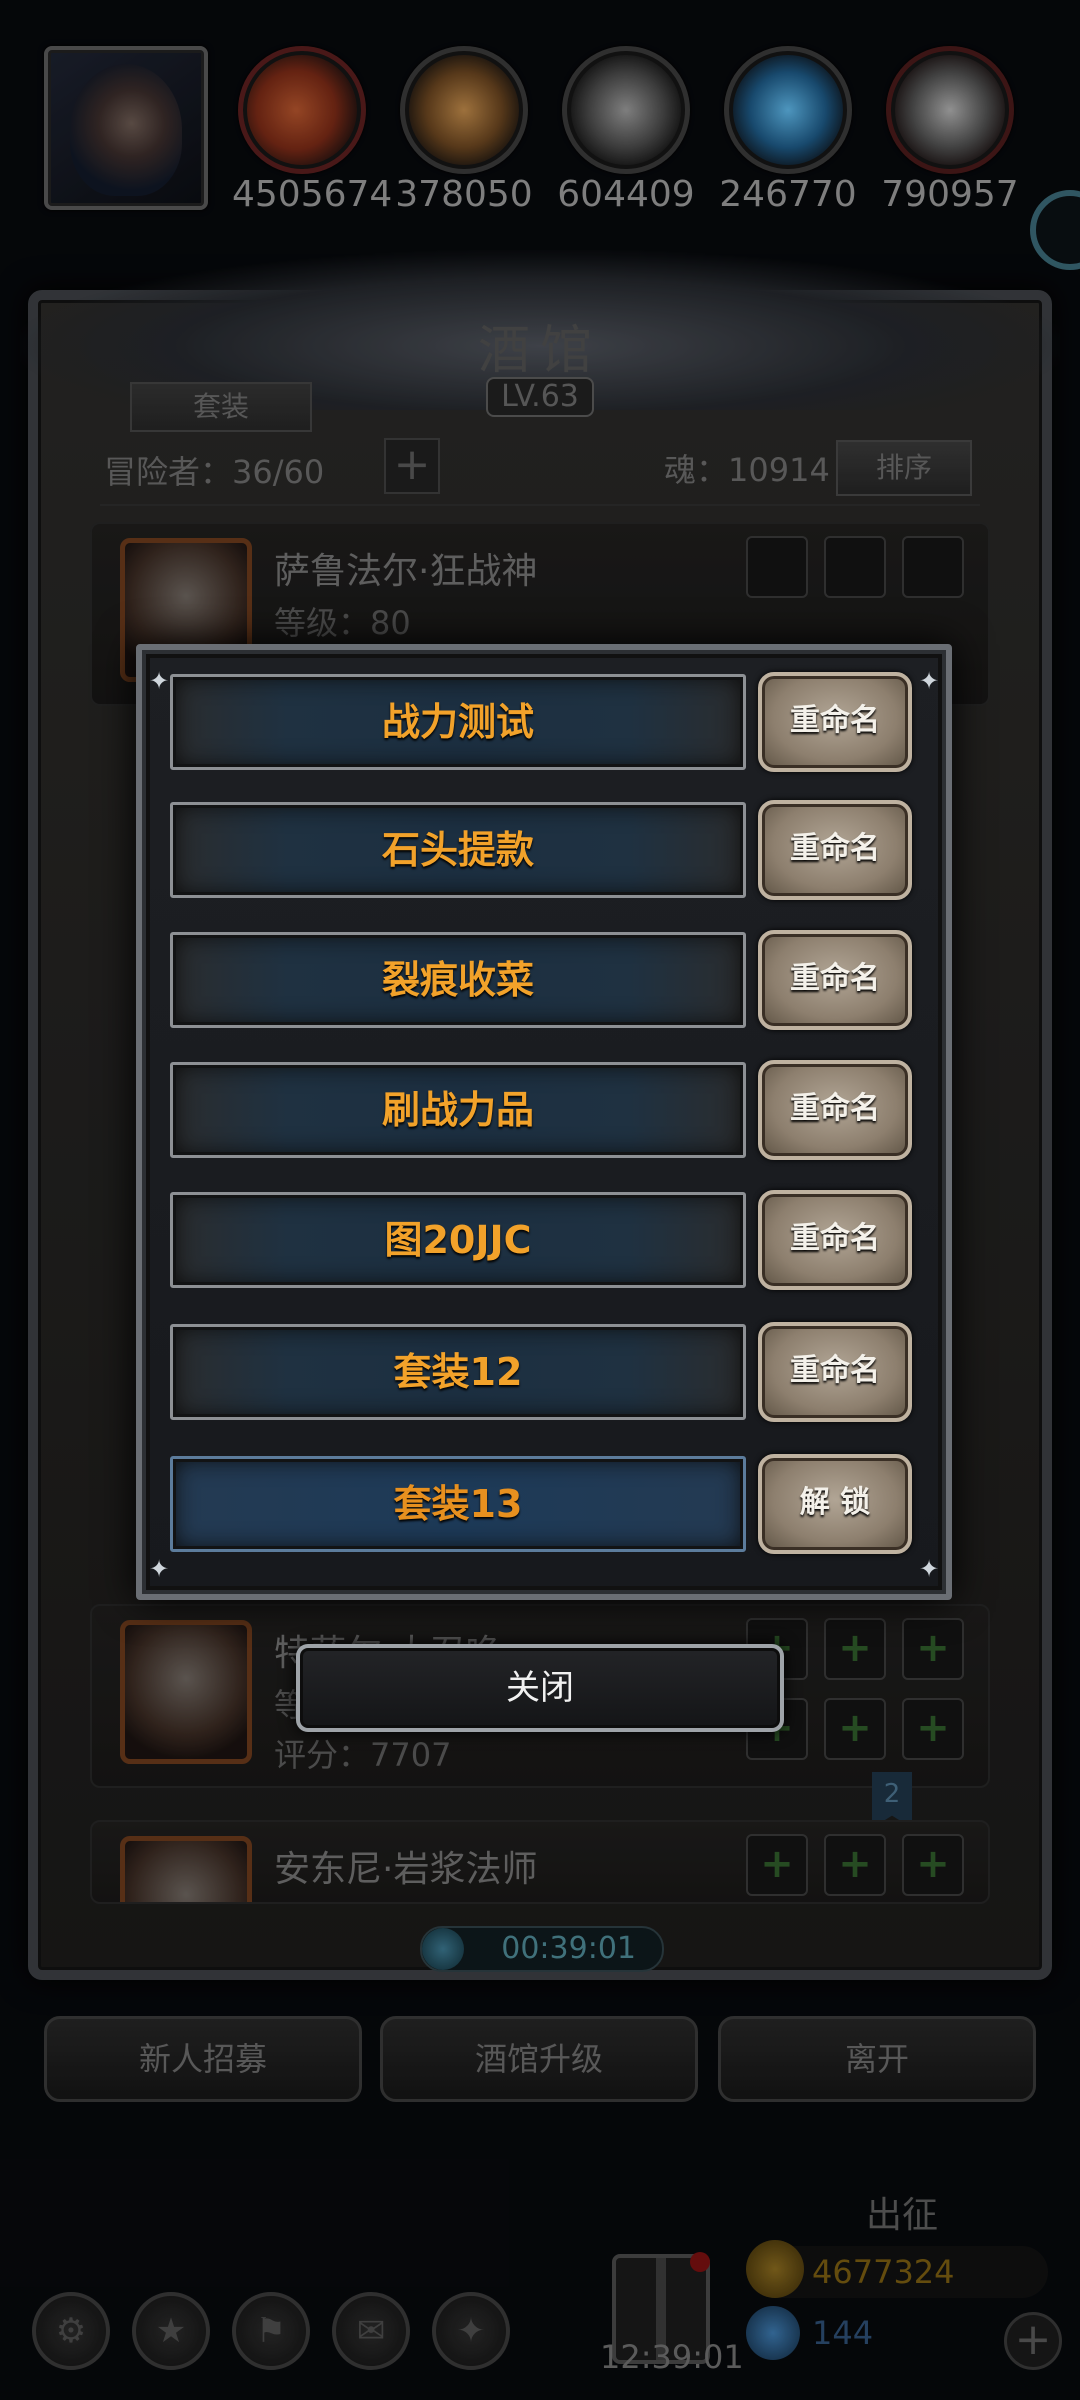  What do you see at coordinates (458, 1110) in the screenshot?
I see `set-name-field: 刷战力品` at bounding box center [458, 1110].